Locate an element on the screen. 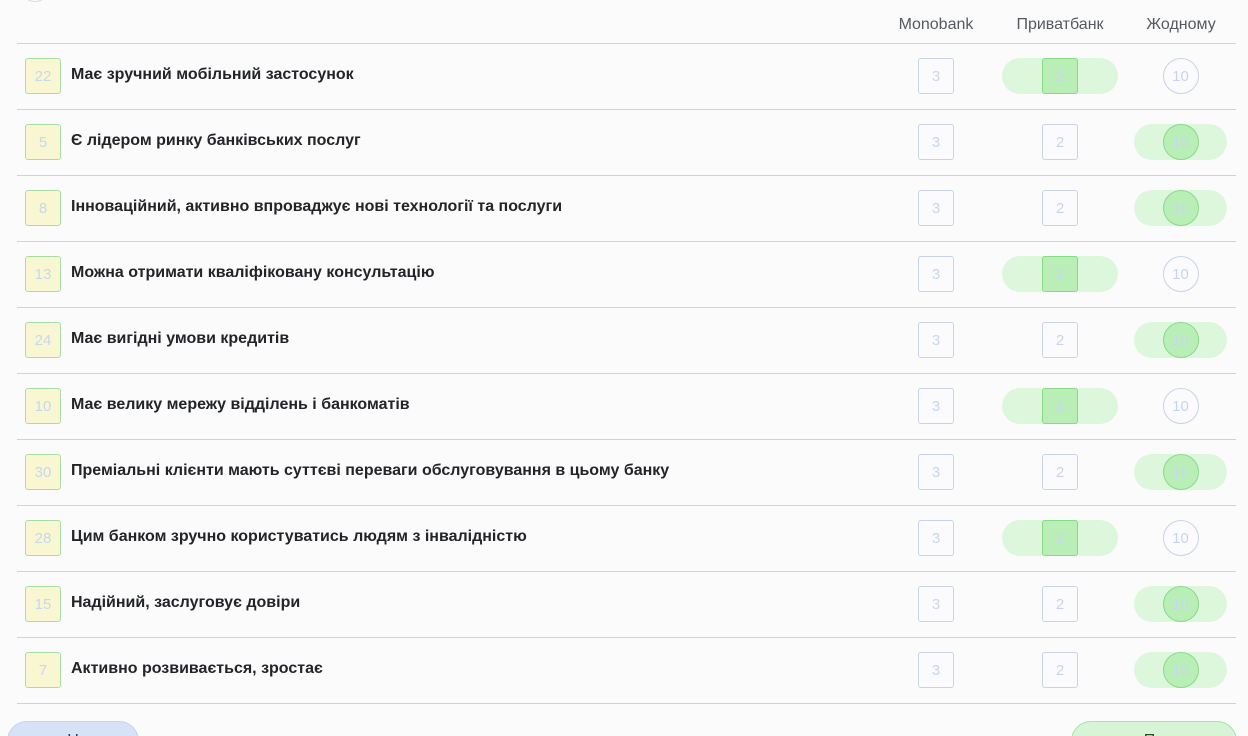  statement-number-badge: 8 is located at coordinates (43, 208).